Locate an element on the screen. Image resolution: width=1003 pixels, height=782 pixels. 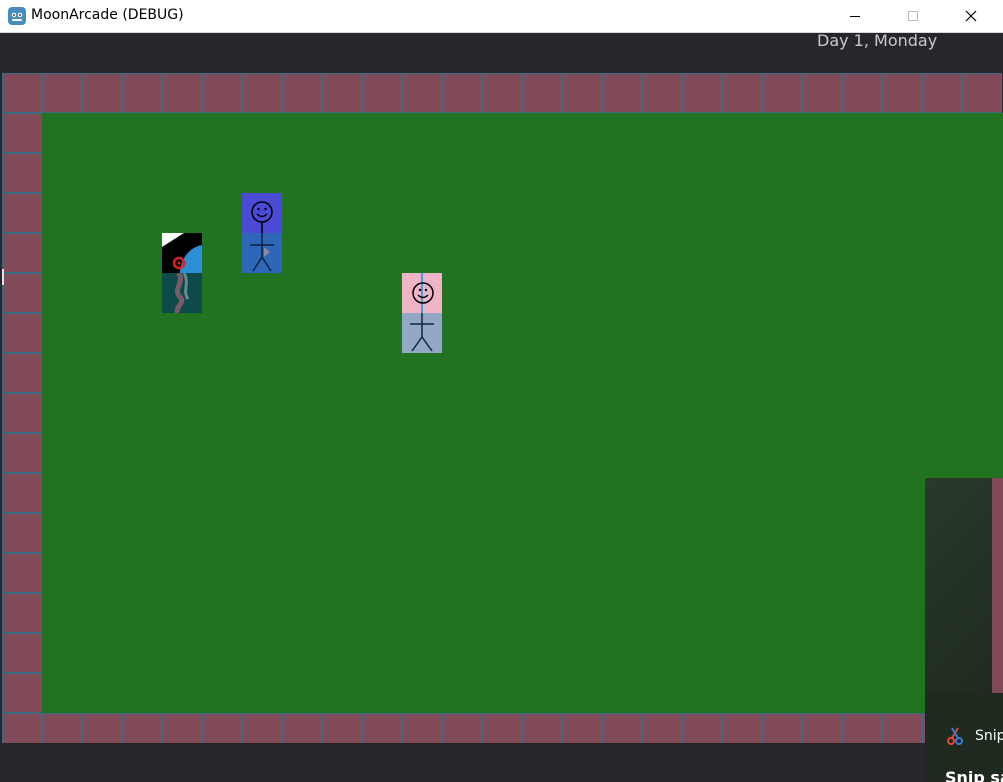
creature-face-icon is located at coordinates (182, 253).